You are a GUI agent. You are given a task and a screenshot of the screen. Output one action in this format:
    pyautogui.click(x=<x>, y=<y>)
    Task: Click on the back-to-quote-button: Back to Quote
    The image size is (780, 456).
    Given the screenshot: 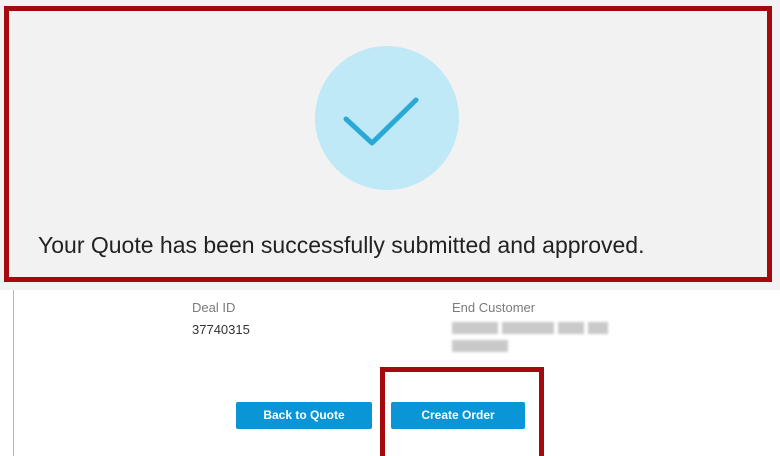 What is the action you would take?
    pyautogui.click(x=304, y=415)
    